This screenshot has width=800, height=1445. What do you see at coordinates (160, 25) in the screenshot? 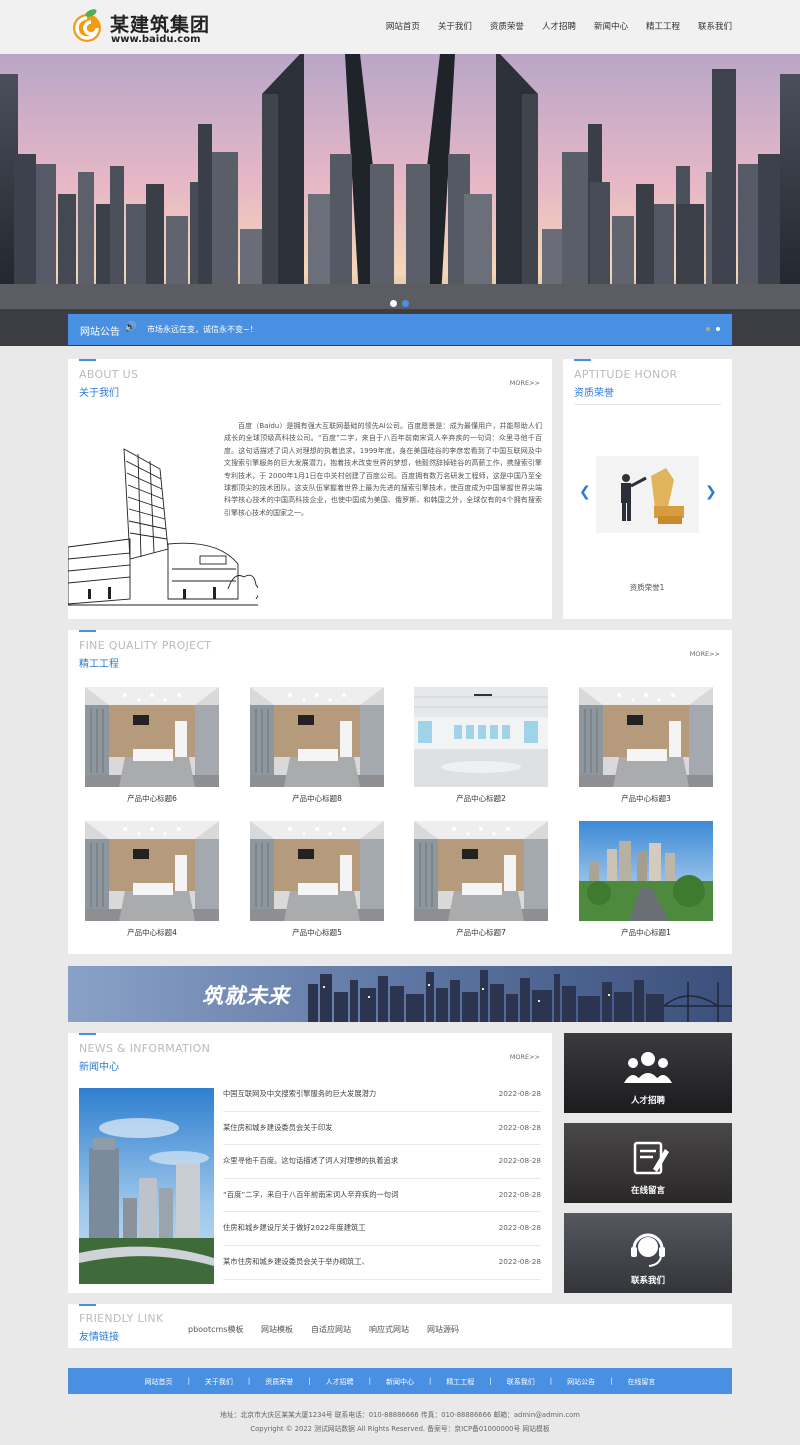
I see `brand-name: 某建筑集团` at bounding box center [160, 25].